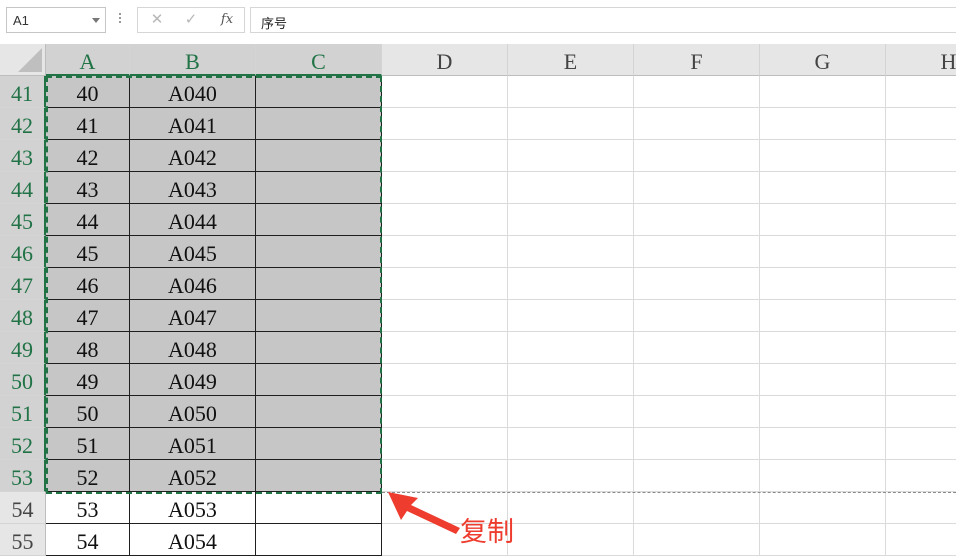 The width and height of the screenshot is (956, 556). Describe the element at coordinates (193, 156) in the screenshot. I see `cell-b: A042` at that location.